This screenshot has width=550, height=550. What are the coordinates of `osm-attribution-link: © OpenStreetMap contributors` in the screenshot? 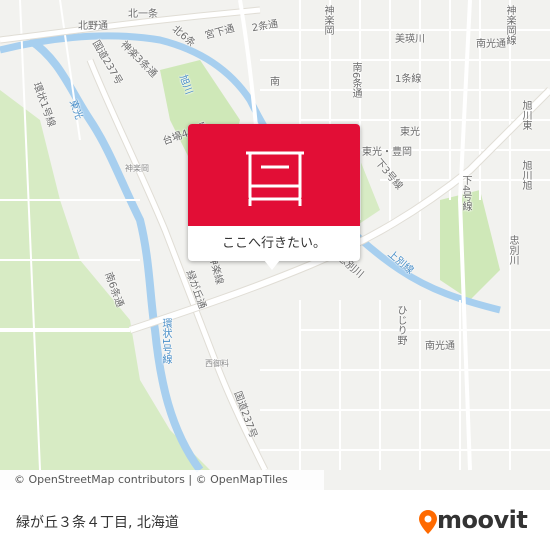 It's located at (99, 479).